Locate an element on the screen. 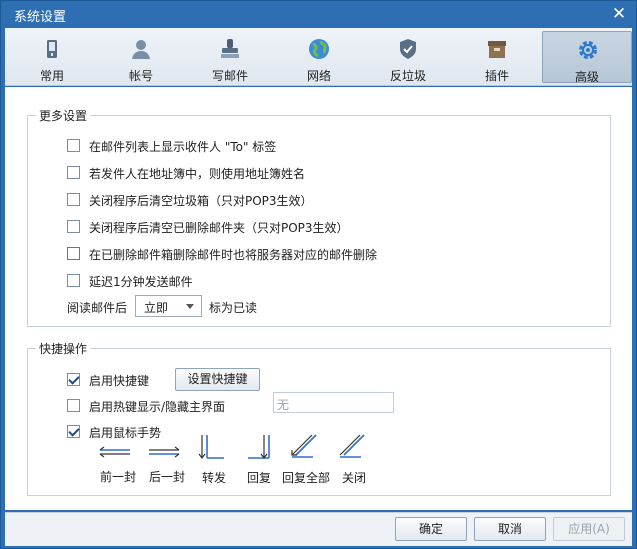 This screenshot has width=637, height=549. tab-label: 常用 is located at coordinates (51, 76).